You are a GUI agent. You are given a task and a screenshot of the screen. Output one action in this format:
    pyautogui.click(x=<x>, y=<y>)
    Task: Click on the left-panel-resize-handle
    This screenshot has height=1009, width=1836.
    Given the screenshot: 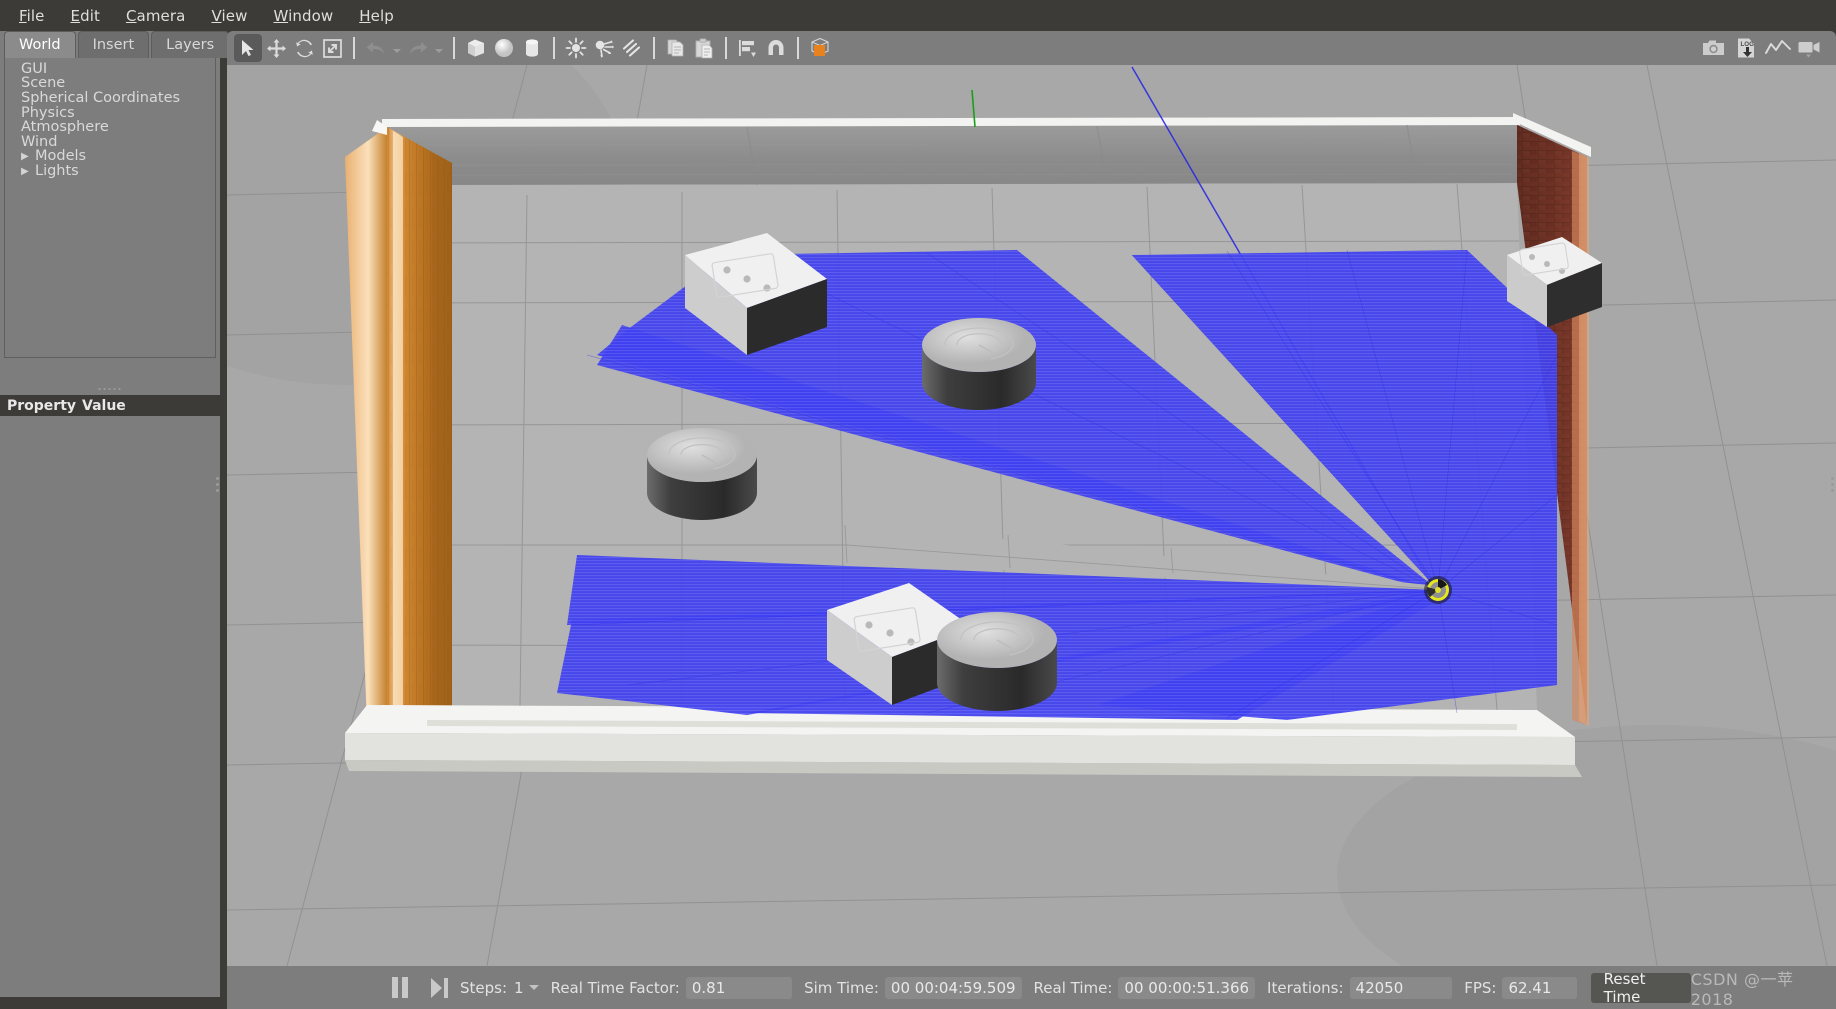 What is the action you would take?
    pyautogui.click(x=217, y=484)
    